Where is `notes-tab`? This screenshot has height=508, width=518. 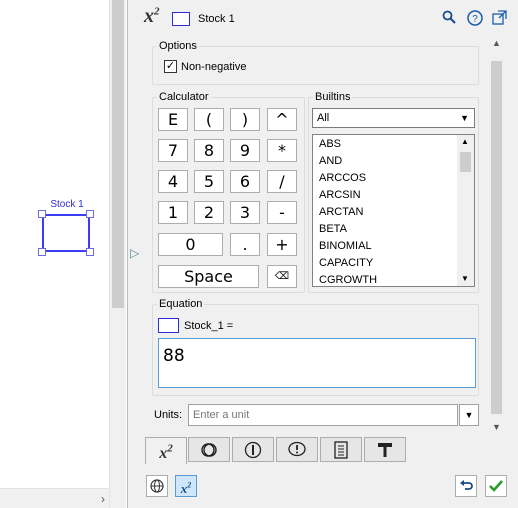 notes-tab is located at coordinates (341, 449).